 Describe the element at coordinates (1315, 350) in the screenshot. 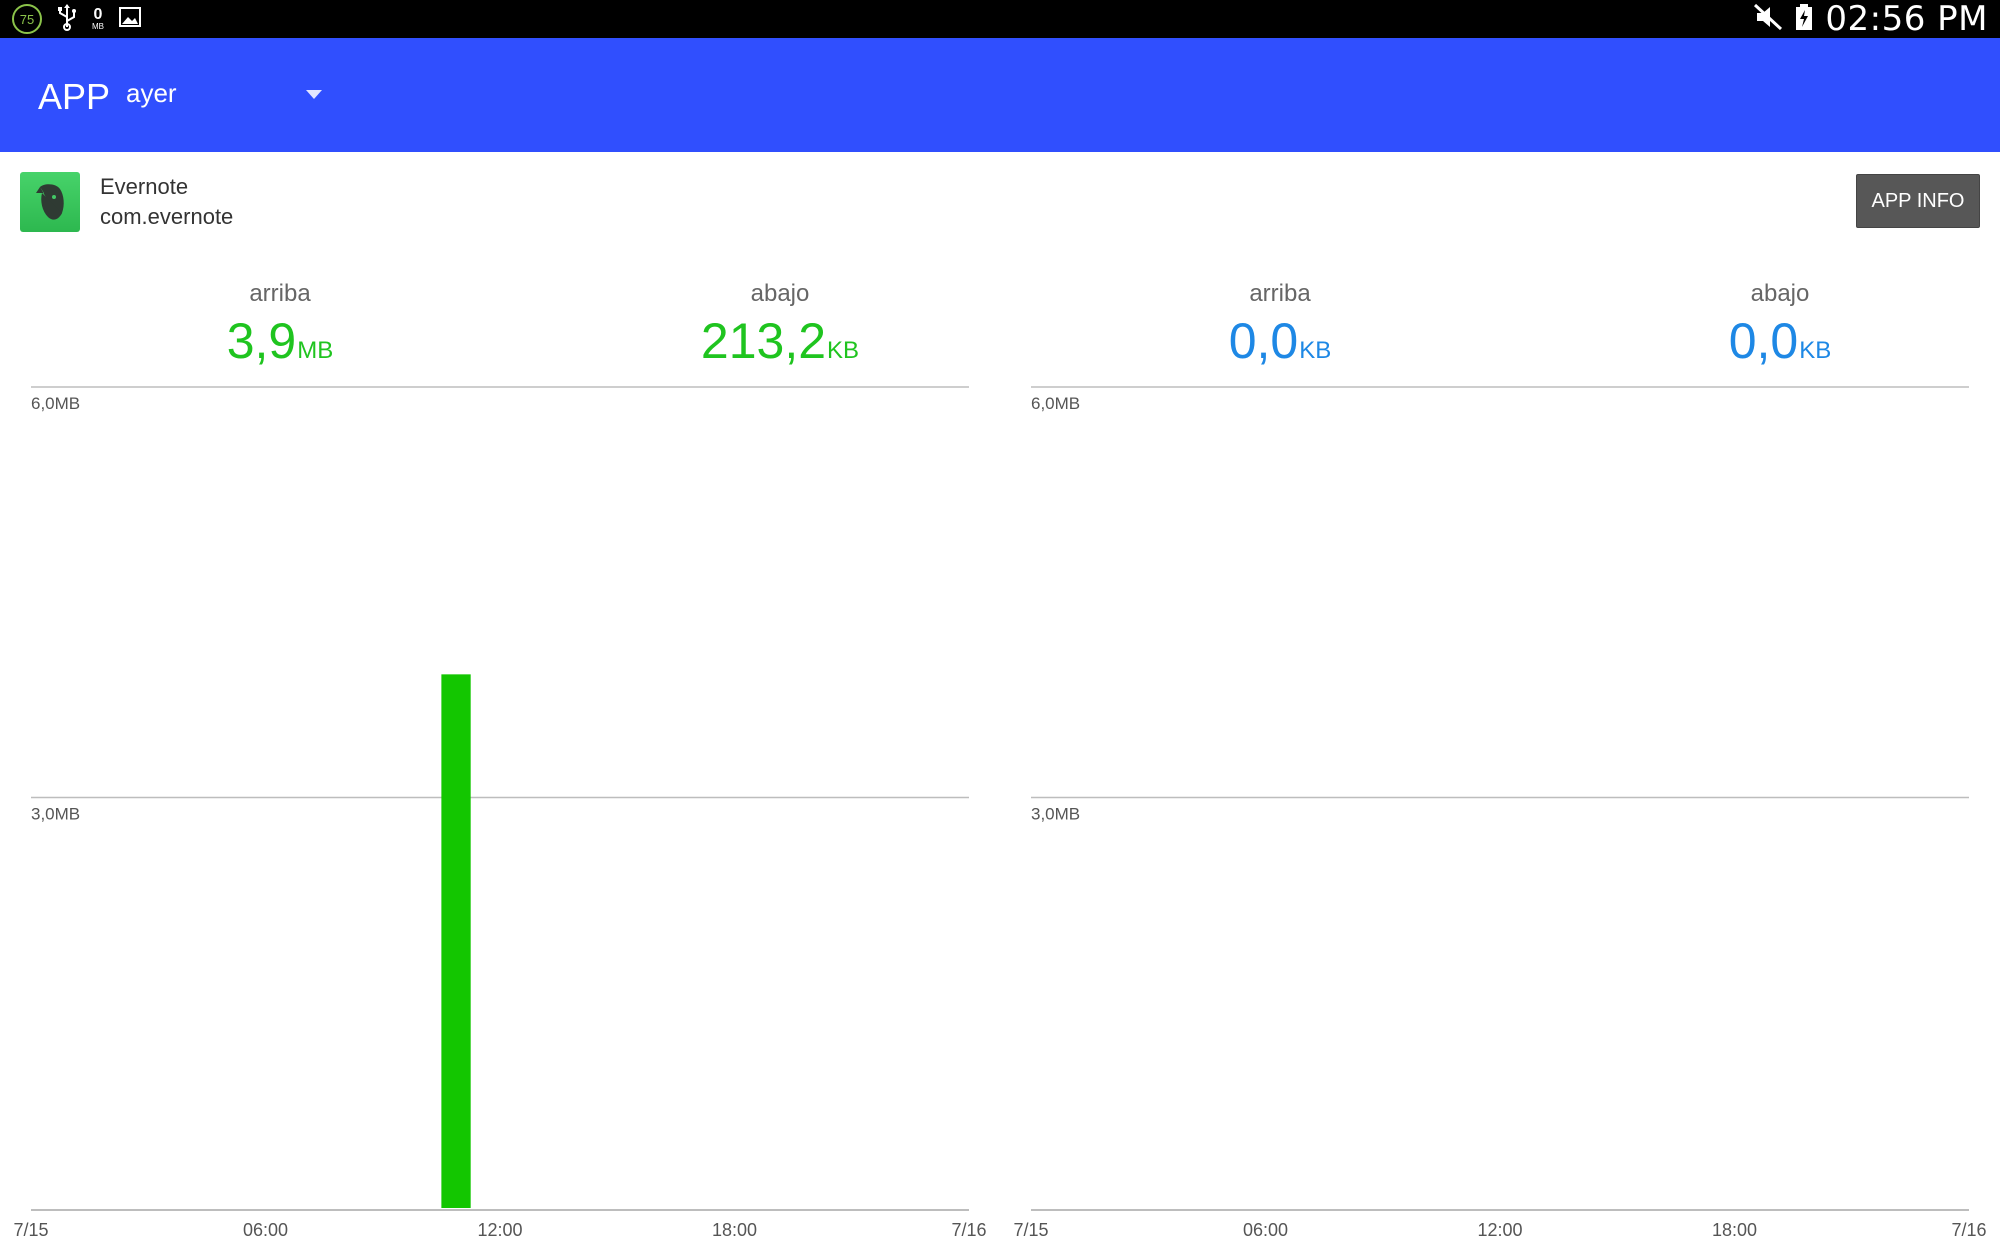

I see `upload-unit: KB` at that location.